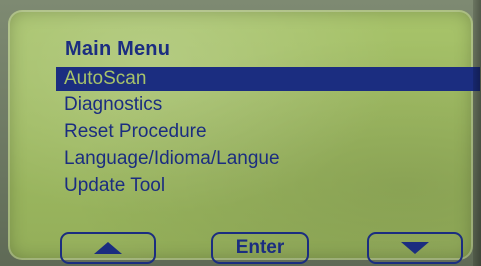 The width and height of the screenshot is (481, 266). I want to click on menu-item-language: Language/Idioma/Langue, so click(268, 158).